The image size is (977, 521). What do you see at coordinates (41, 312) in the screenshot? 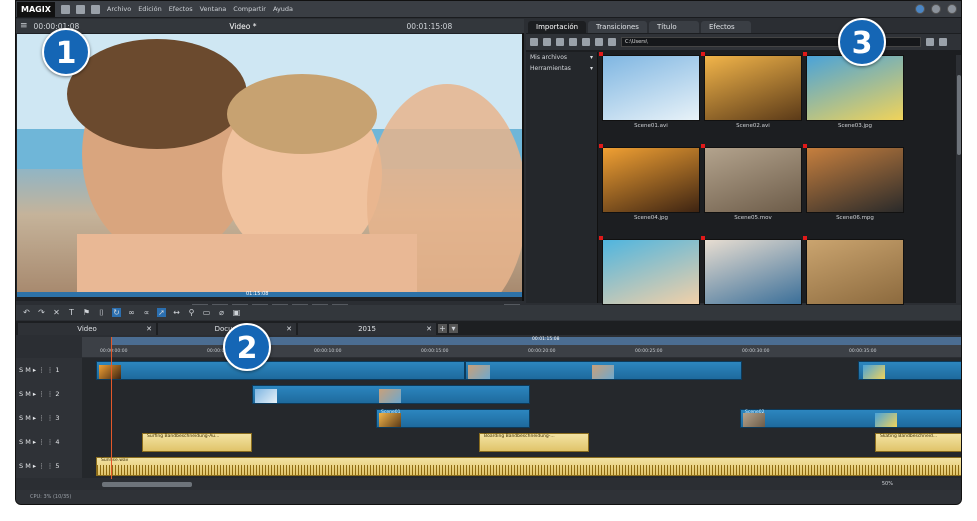
I see `redo-icon: ↷` at bounding box center [41, 312].